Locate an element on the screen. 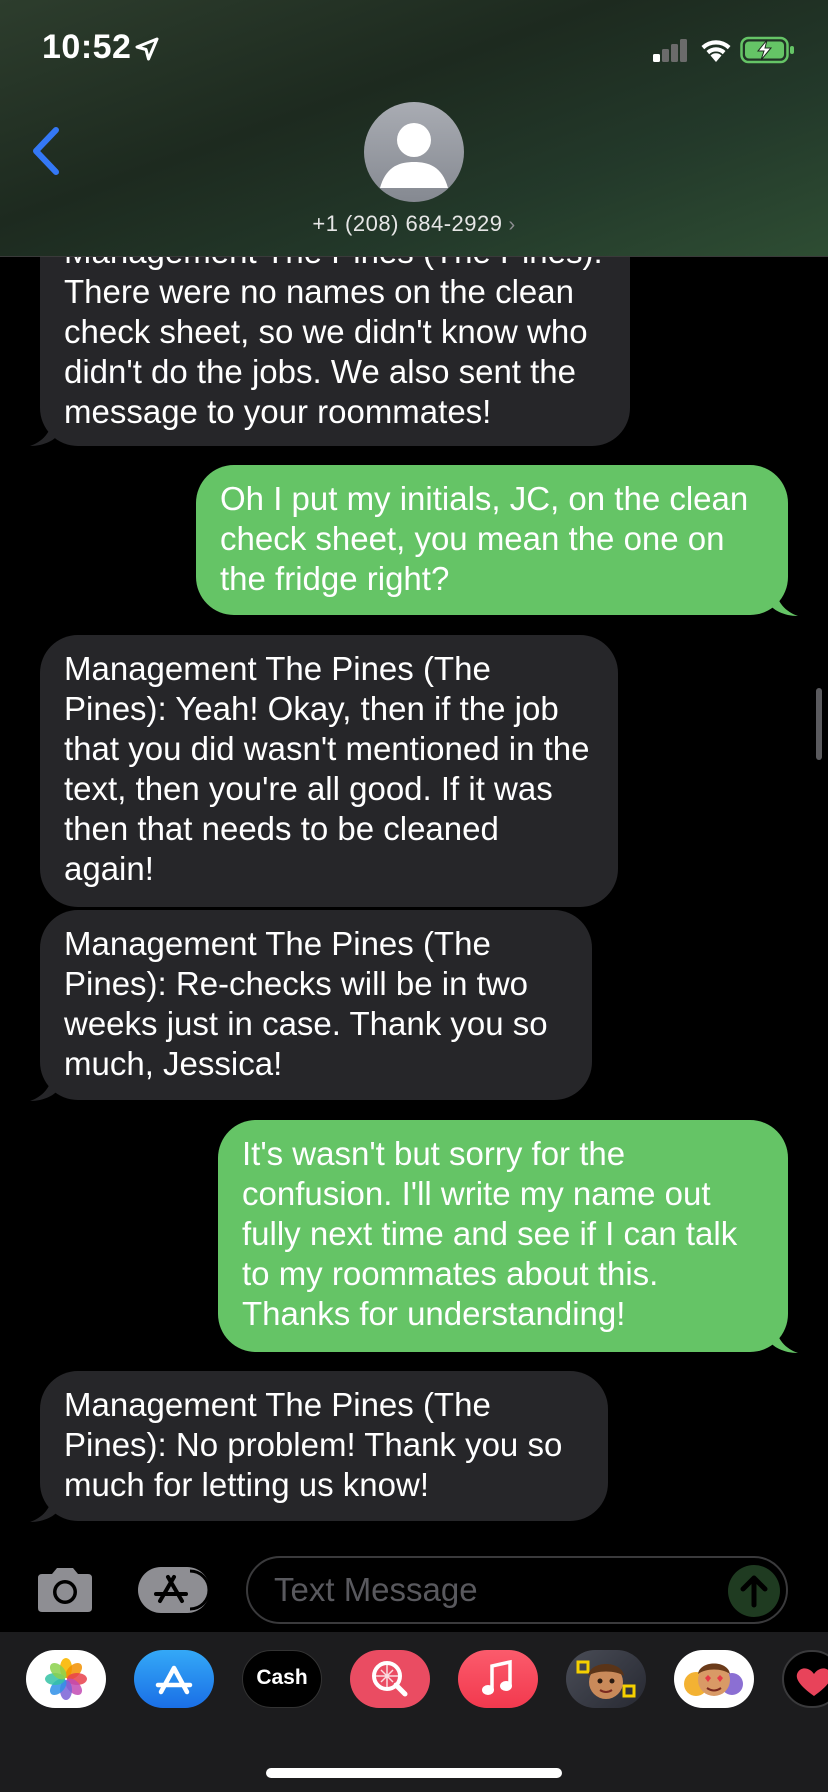 The width and height of the screenshot is (828, 1792). conversation-header: 10:52 +1 (208) 684-2929 › is located at coordinates (414, 128).